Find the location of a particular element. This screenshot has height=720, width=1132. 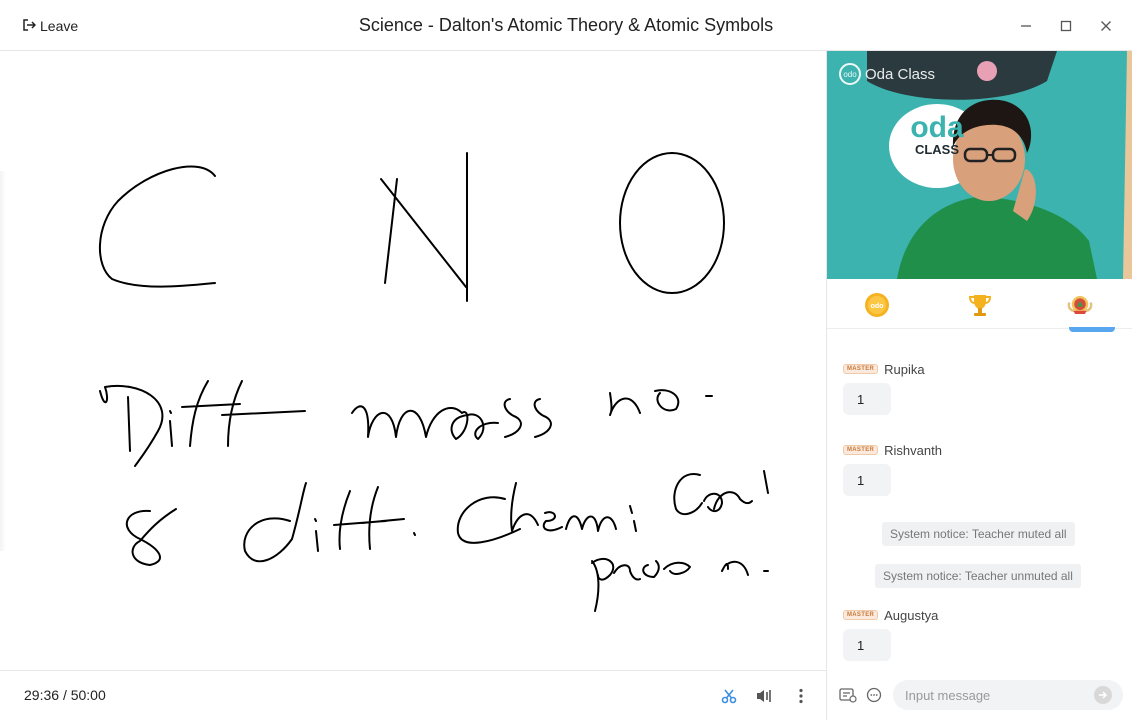

ink-ampersand is located at coordinates (151, 537).